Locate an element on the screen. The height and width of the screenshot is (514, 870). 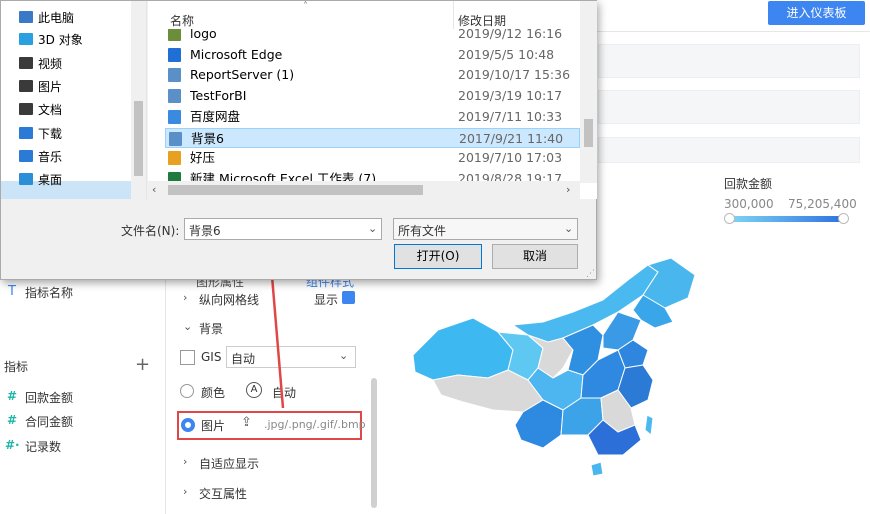
file-name: TestForBI is located at coordinates (218, 96).